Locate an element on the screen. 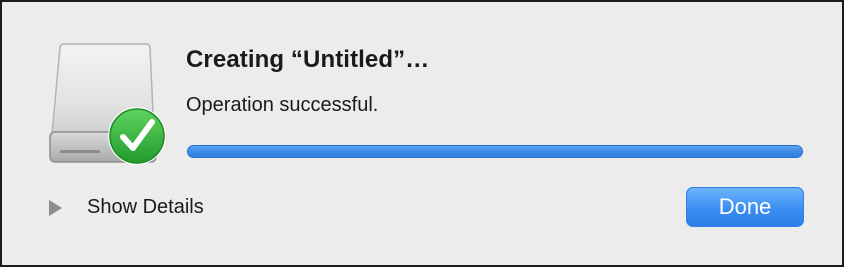 The height and width of the screenshot is (267, 844). checkmark-badge is located at coordinates (137, 136).